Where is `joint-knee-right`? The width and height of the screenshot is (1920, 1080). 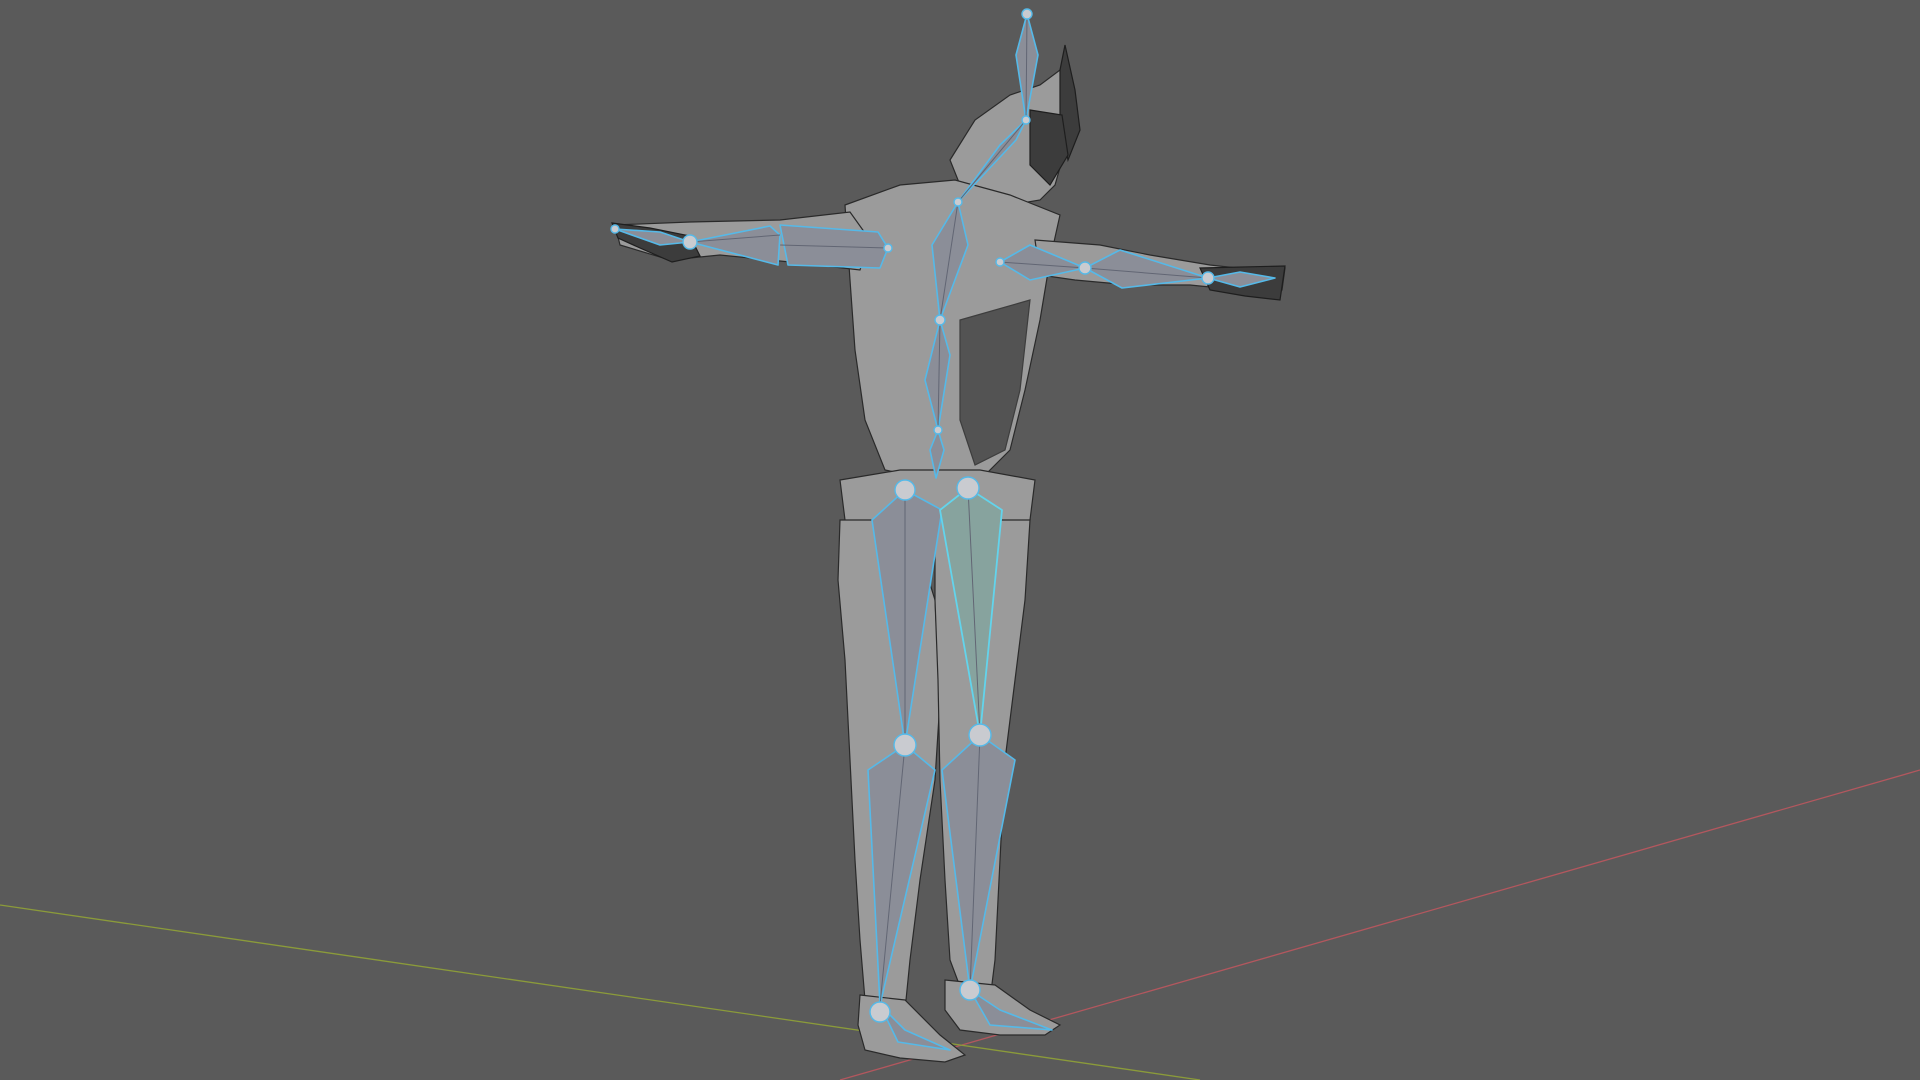
joint-knee-right is located at coordinates (980, 735).